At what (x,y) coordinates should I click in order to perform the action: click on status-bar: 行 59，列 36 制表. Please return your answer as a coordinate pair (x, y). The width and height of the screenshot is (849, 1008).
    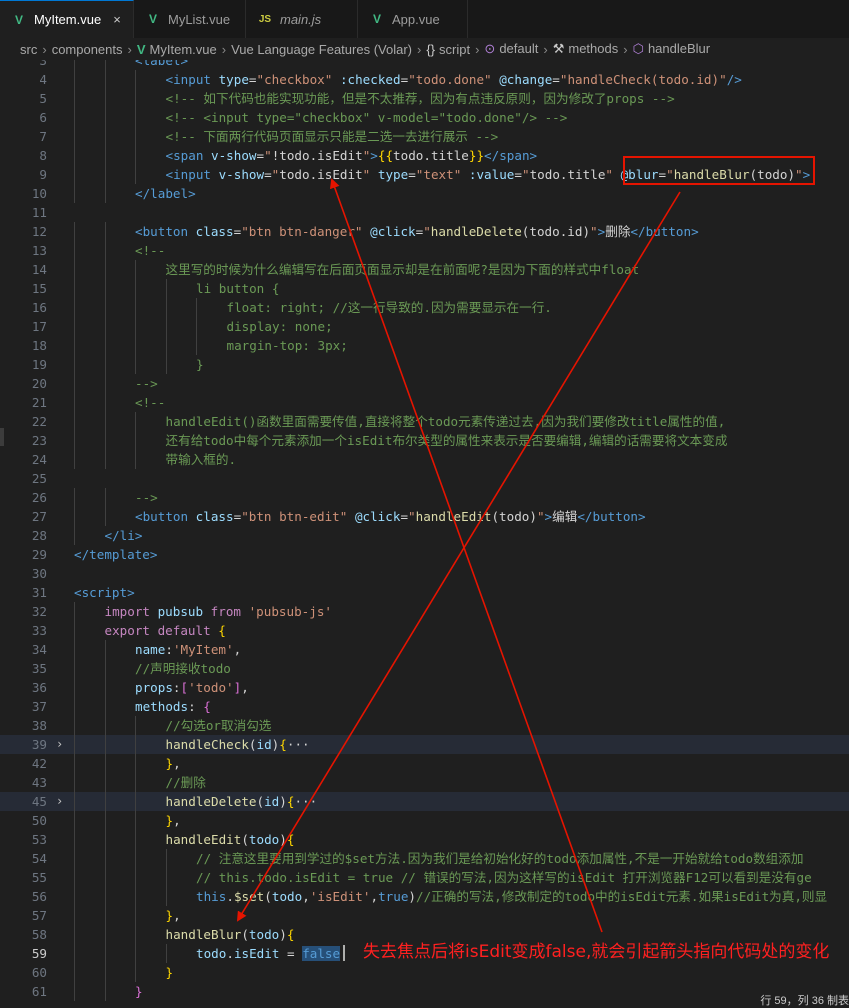
    Looking at the image, I should click on (424, 998).